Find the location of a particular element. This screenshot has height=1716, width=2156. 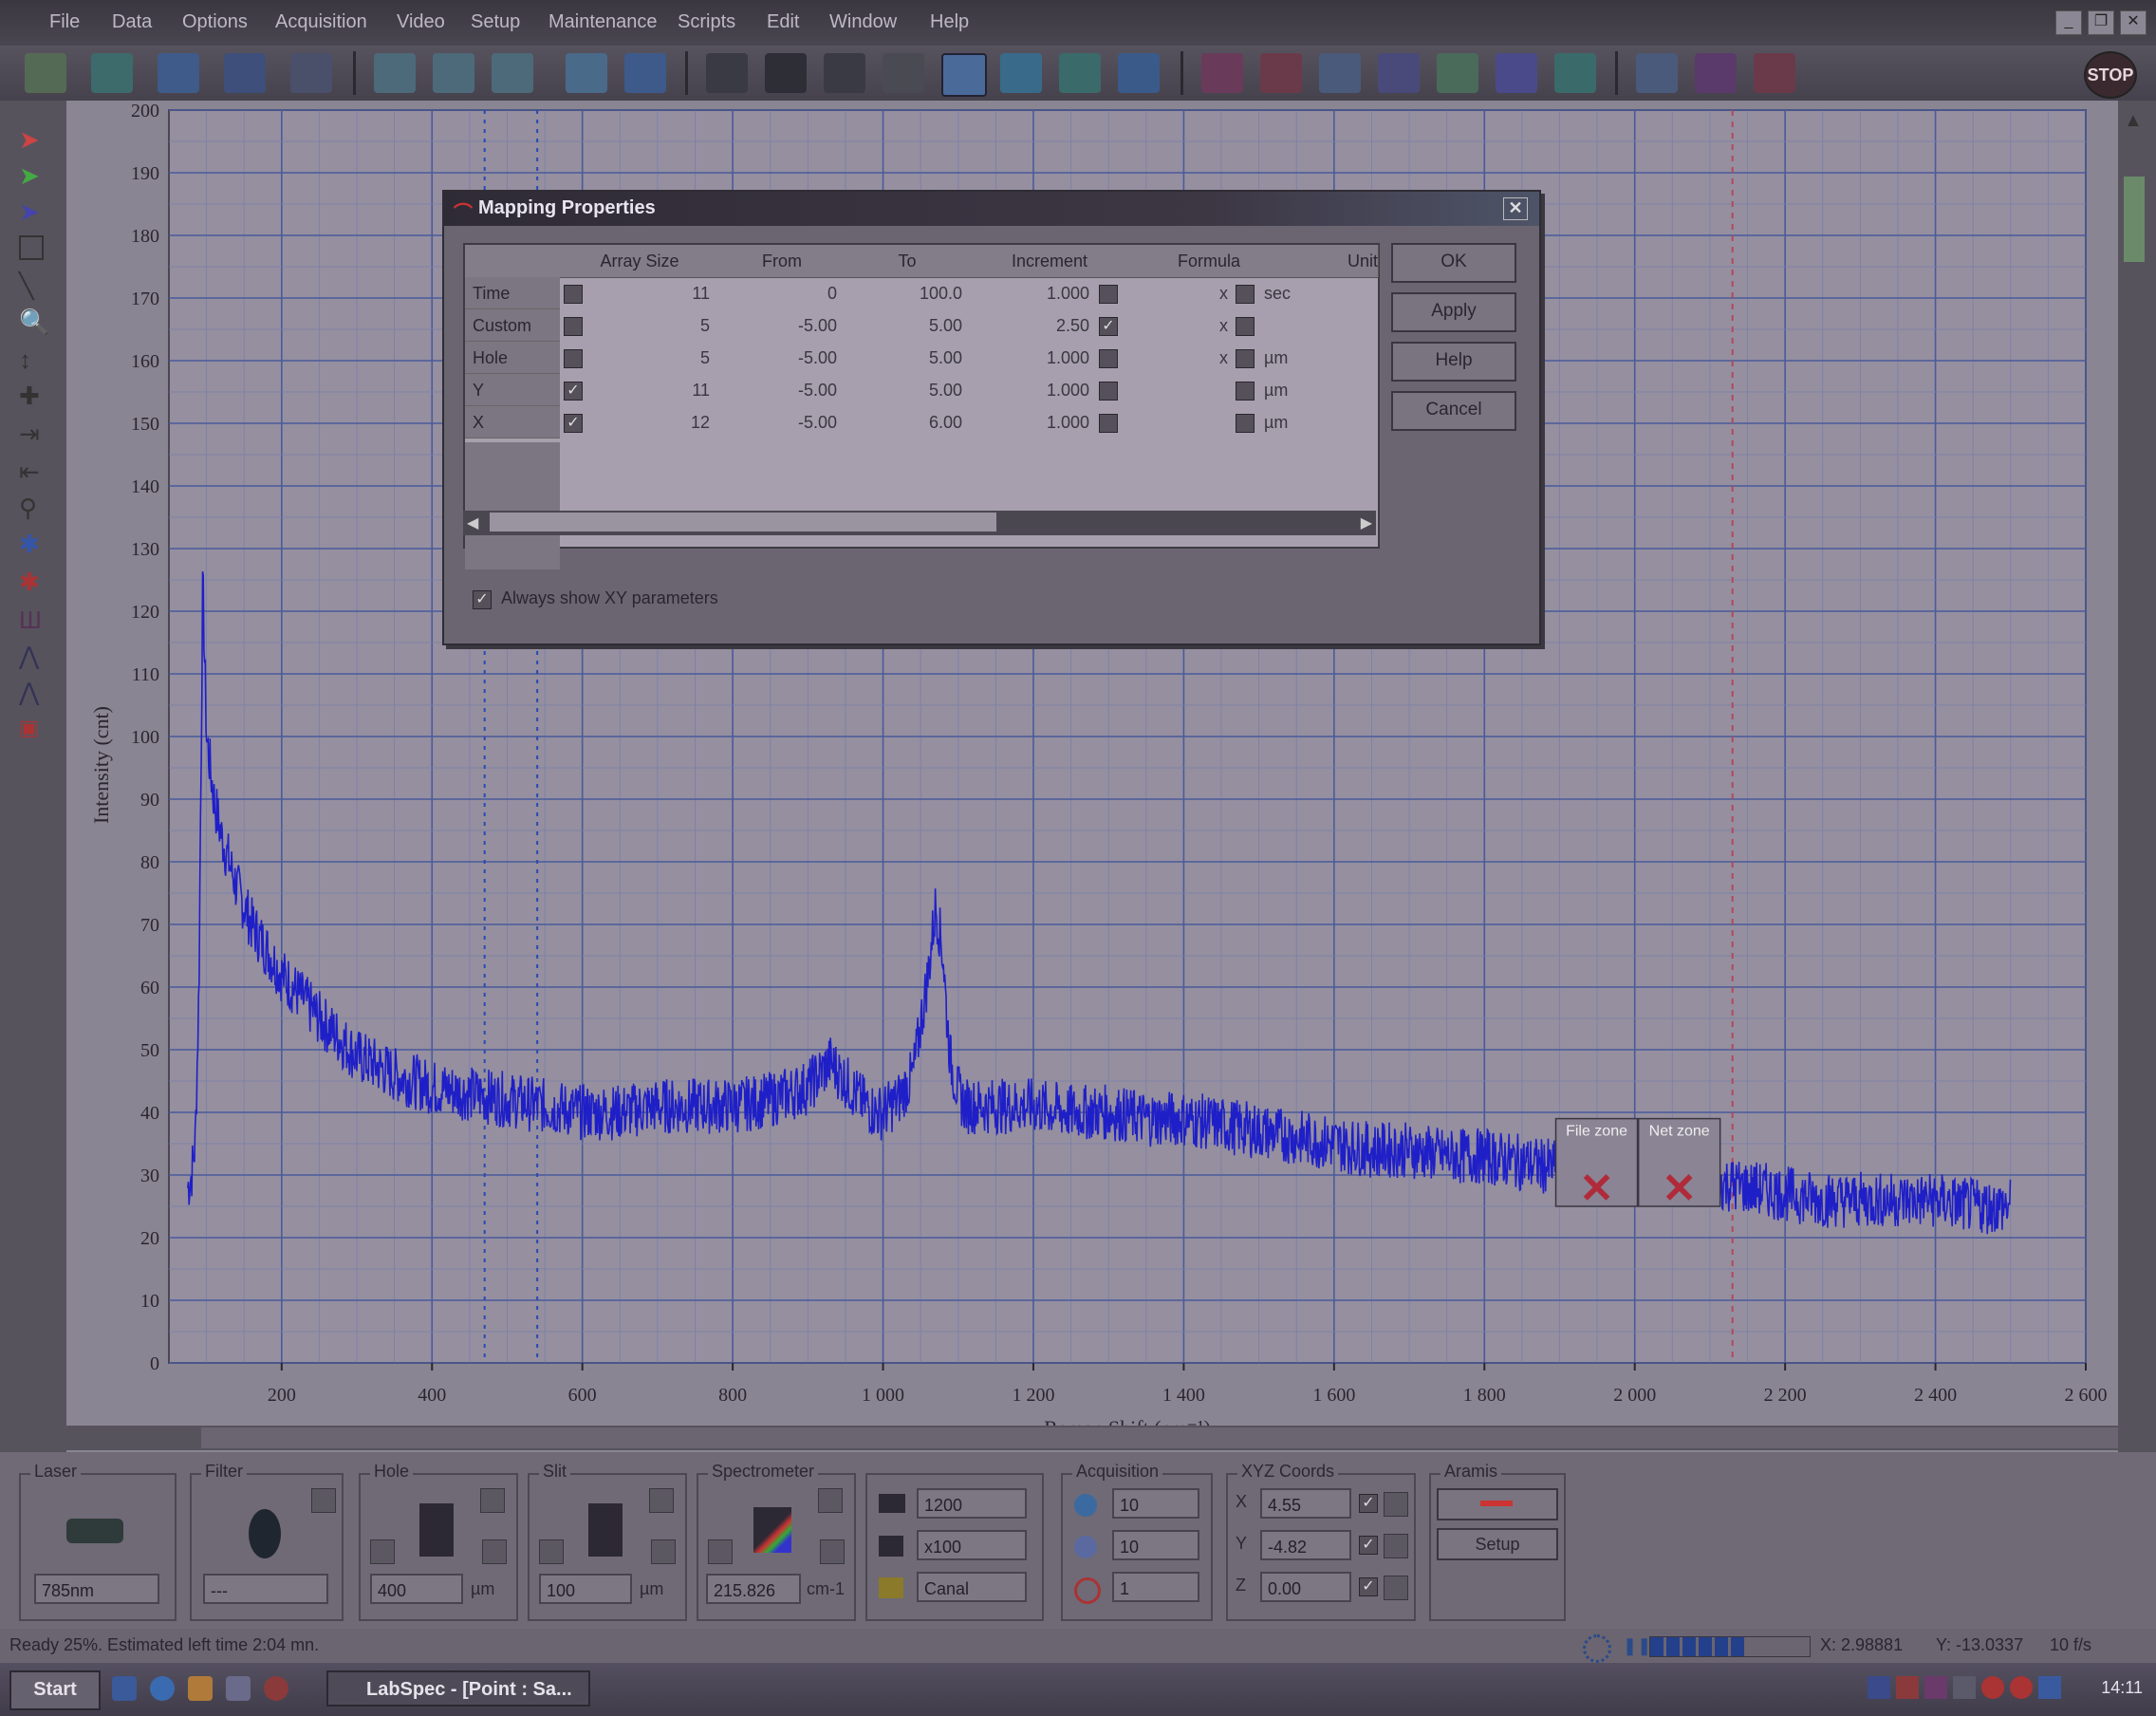

vertical-scale-icon is located at coordinates (453, 73).